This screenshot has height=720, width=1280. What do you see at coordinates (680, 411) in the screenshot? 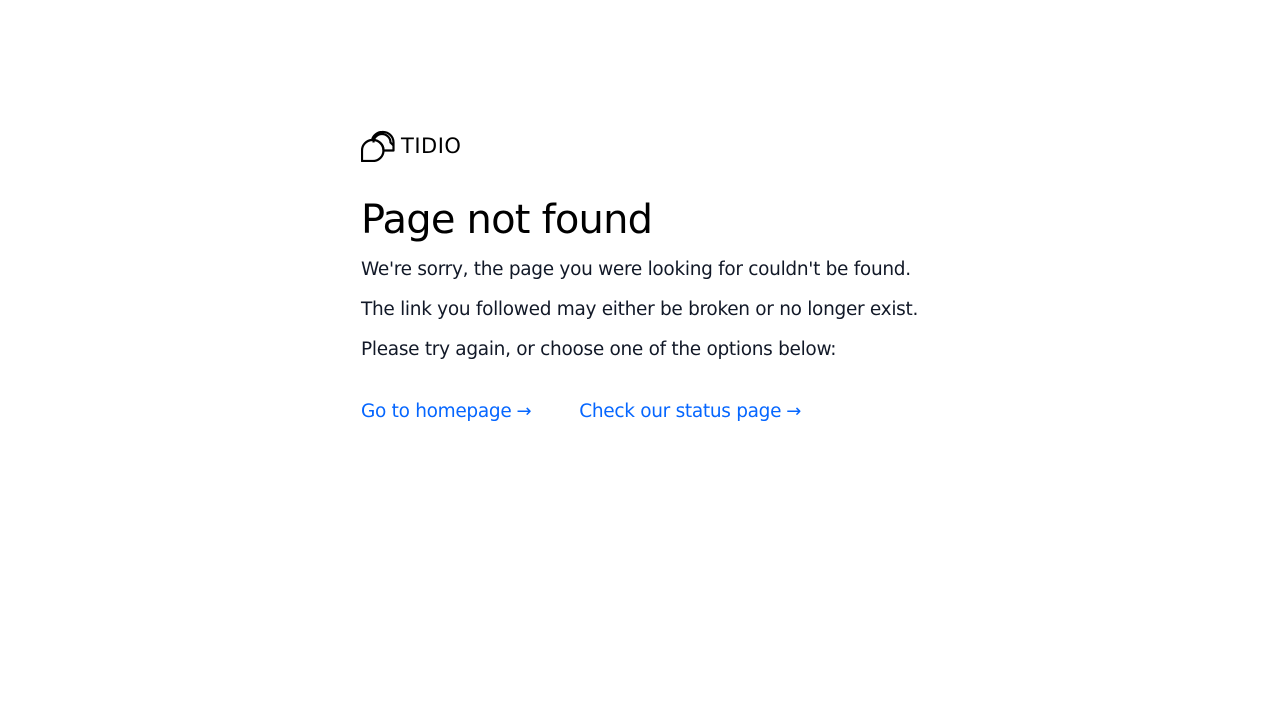
I see `status-page-link-label: Check our status page` at bounding box center [680, 411].